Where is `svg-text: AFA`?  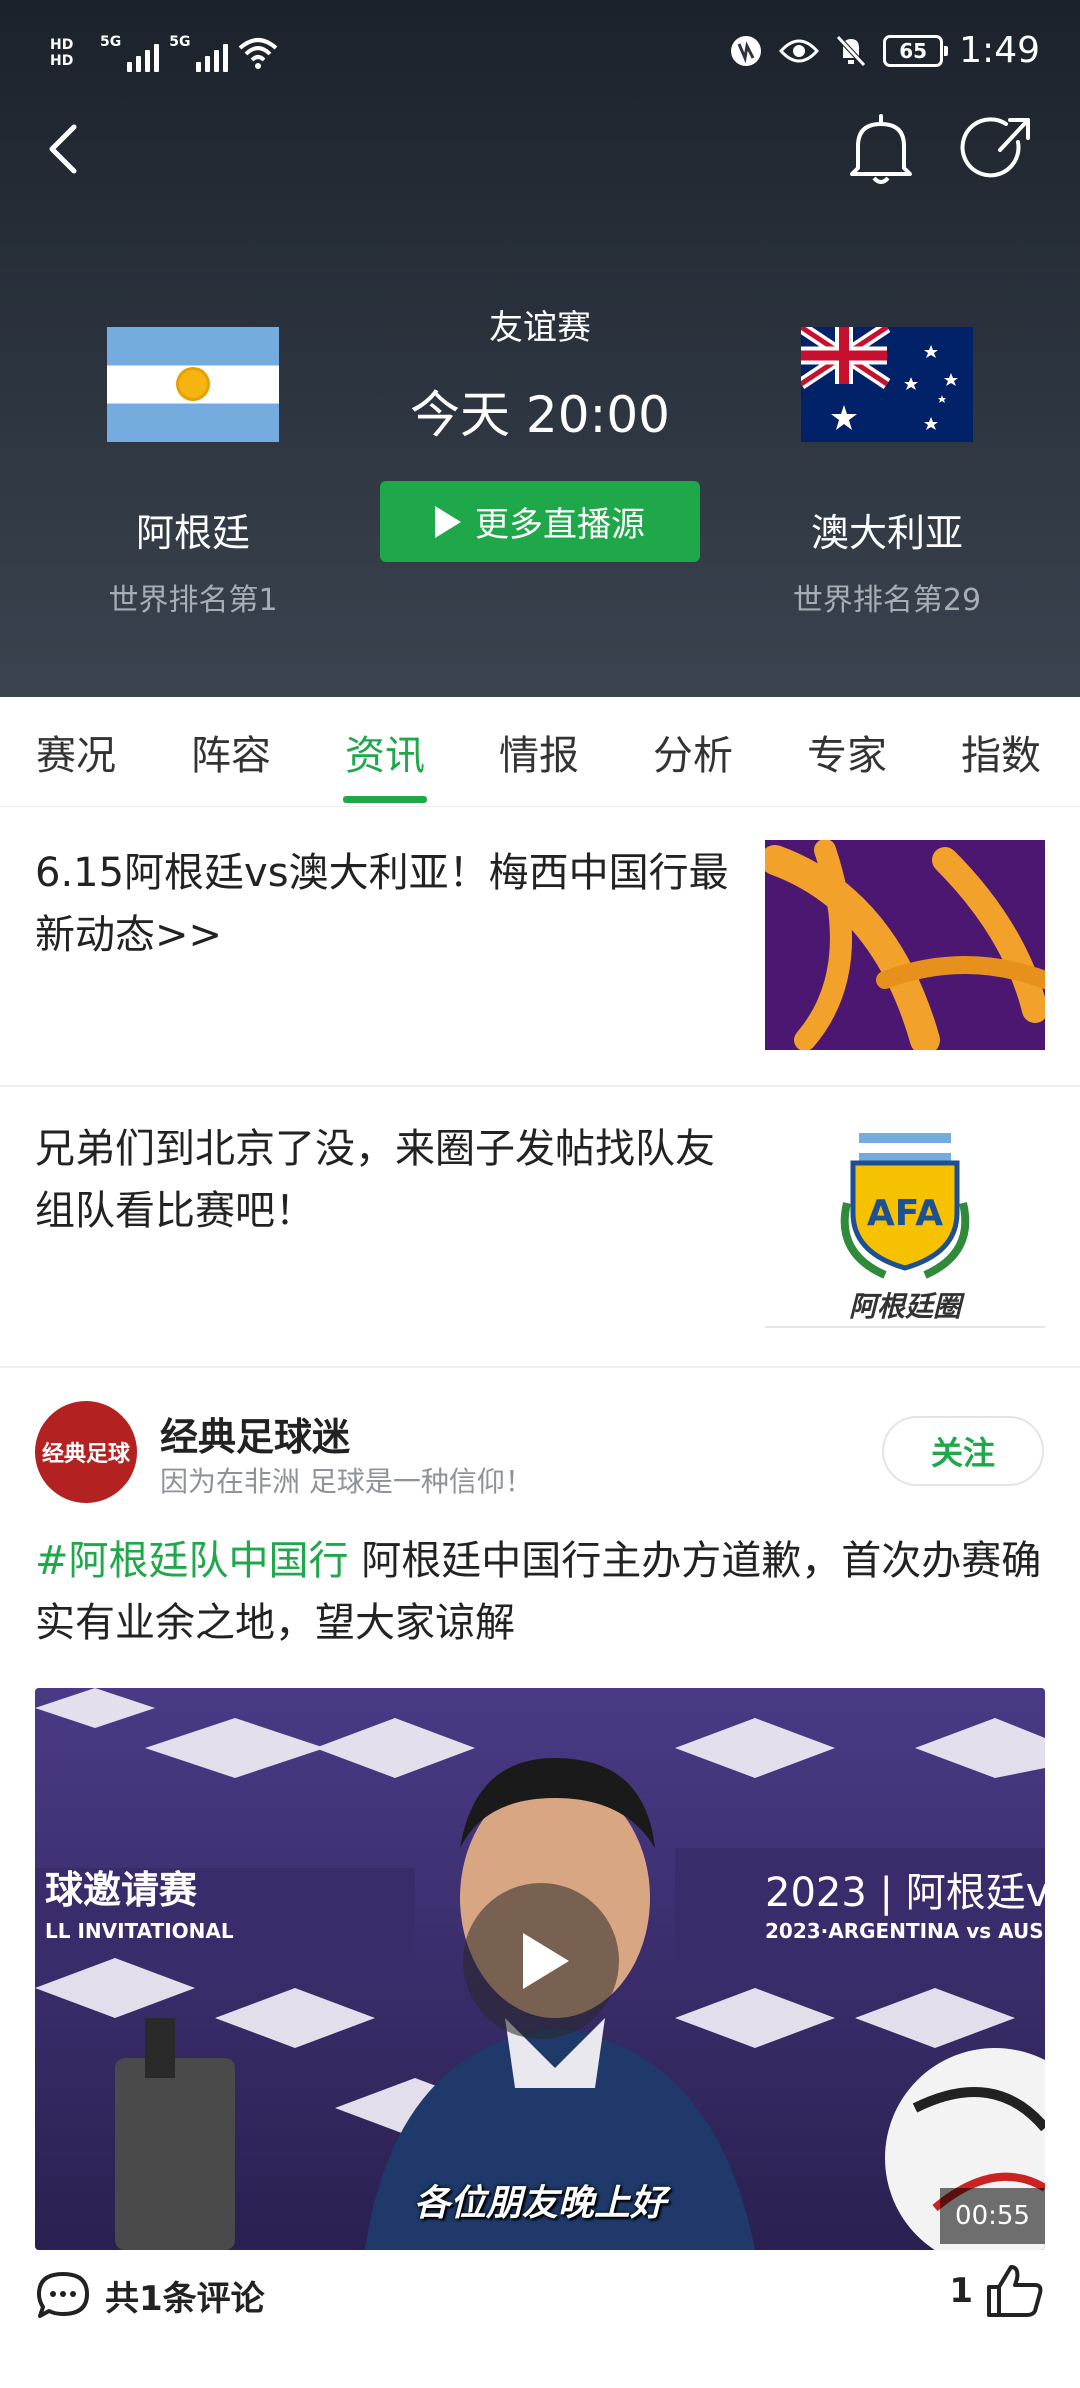
svg-text: AFA is located at coordinates (905, 1213).